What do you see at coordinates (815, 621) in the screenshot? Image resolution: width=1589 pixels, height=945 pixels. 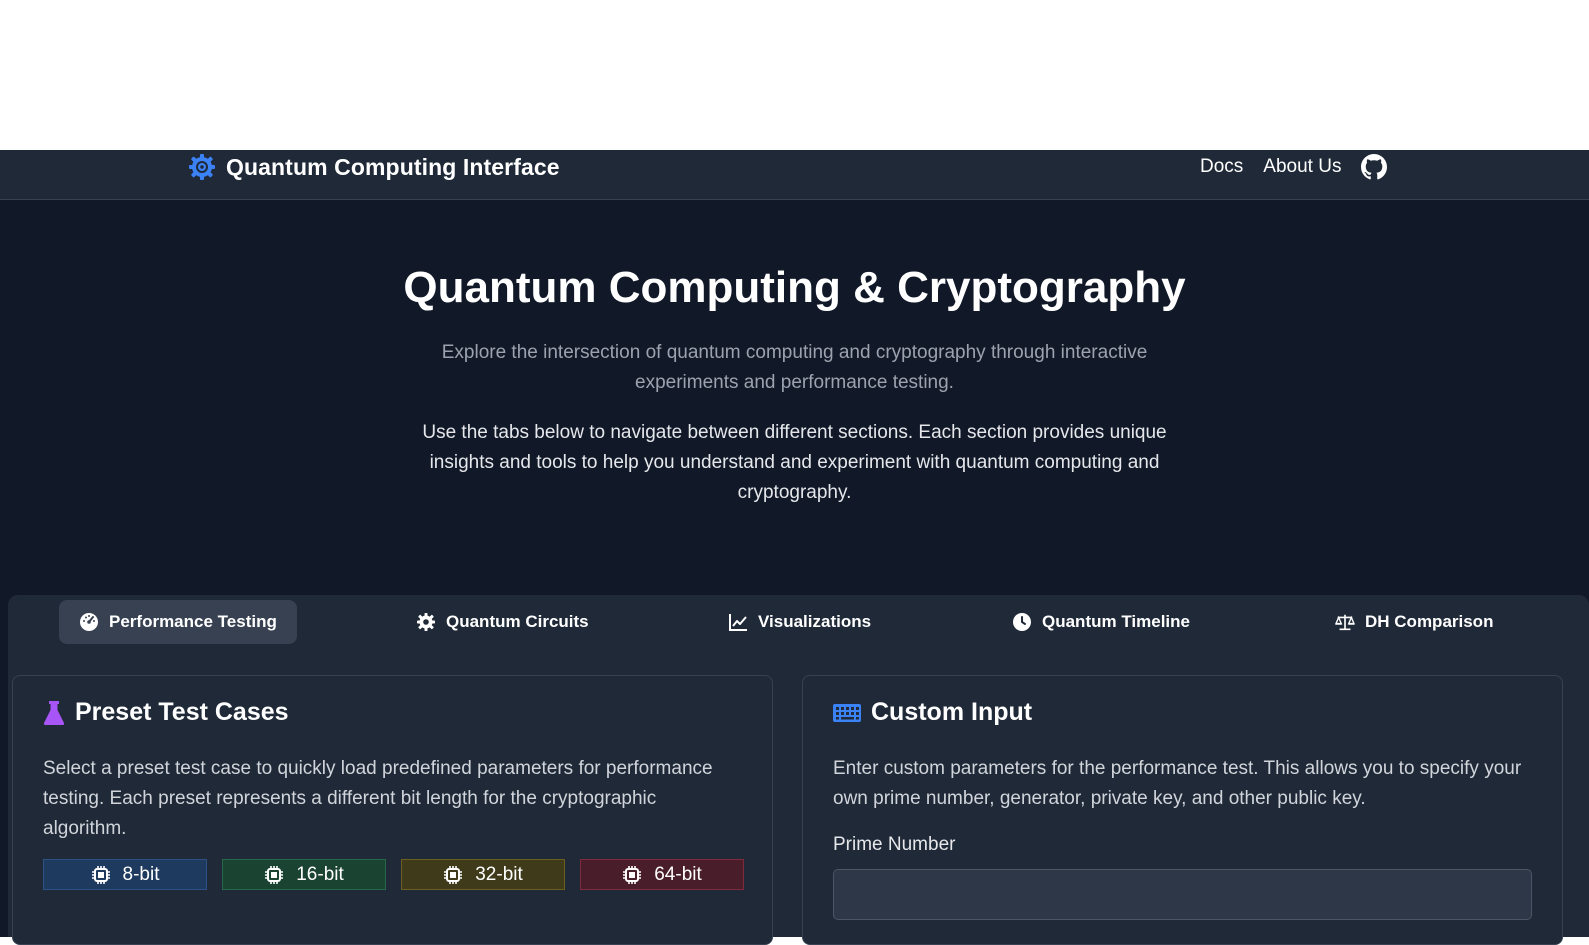 I see `tab-label: Visualizations` at bounding box center [815, 621].